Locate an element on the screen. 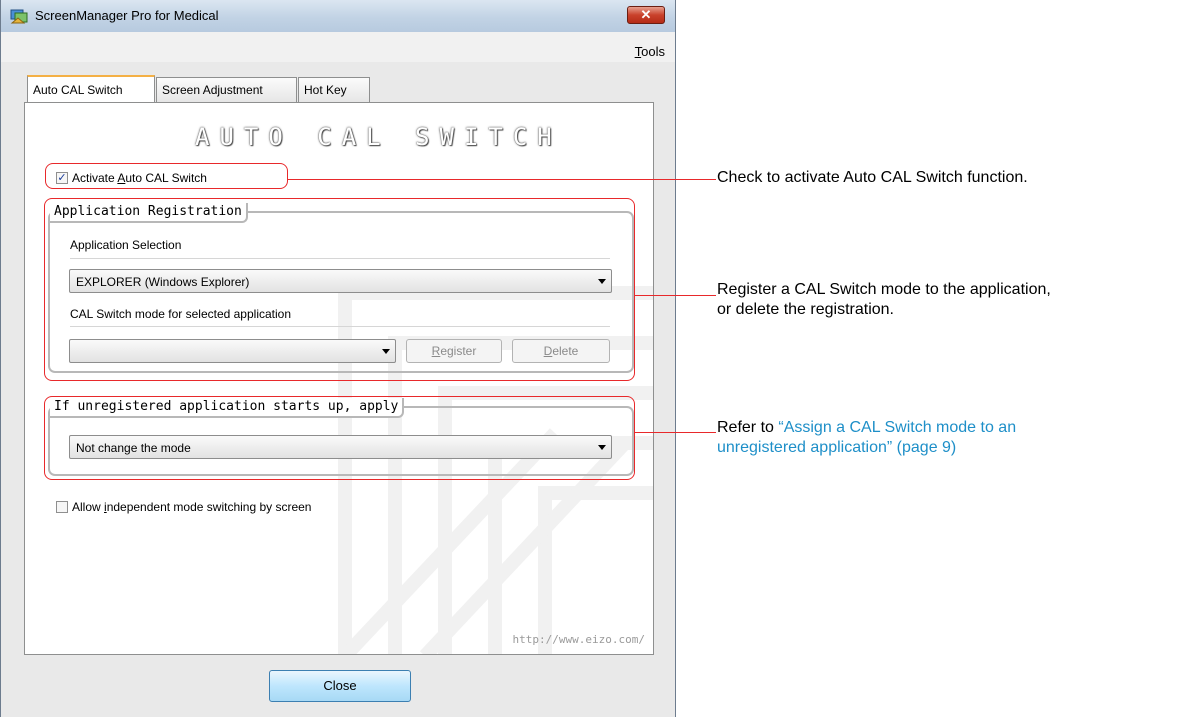  menu-tools: Tools is located at coordinates (650, 51).